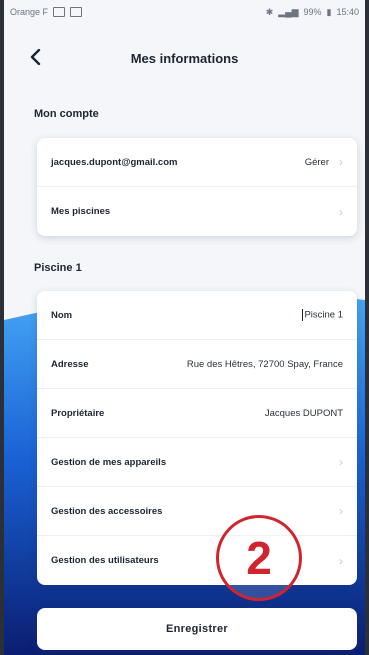 Image resolution: width=369 pixels, height=655 pixels. Describe the element at coordinates (197, 629) in the screenshot. I see `save-button: Enregistrer` at that location.